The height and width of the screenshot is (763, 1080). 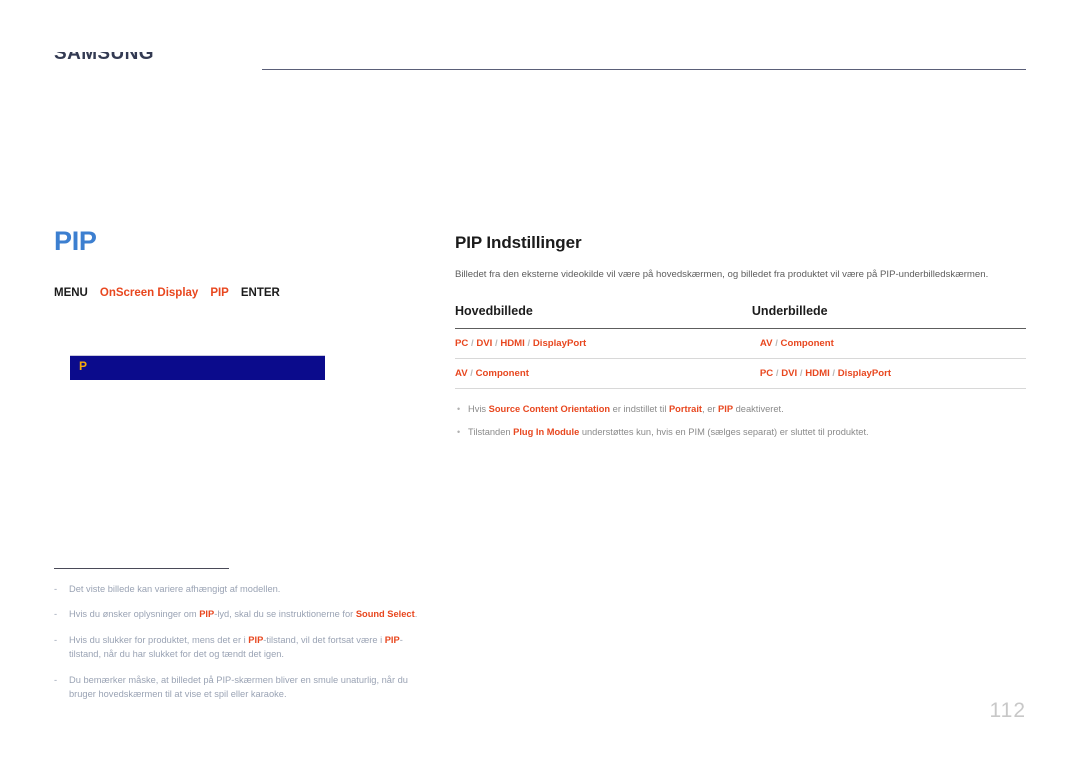 I want to click on page-number: 112, so click(x=1007, y=710).